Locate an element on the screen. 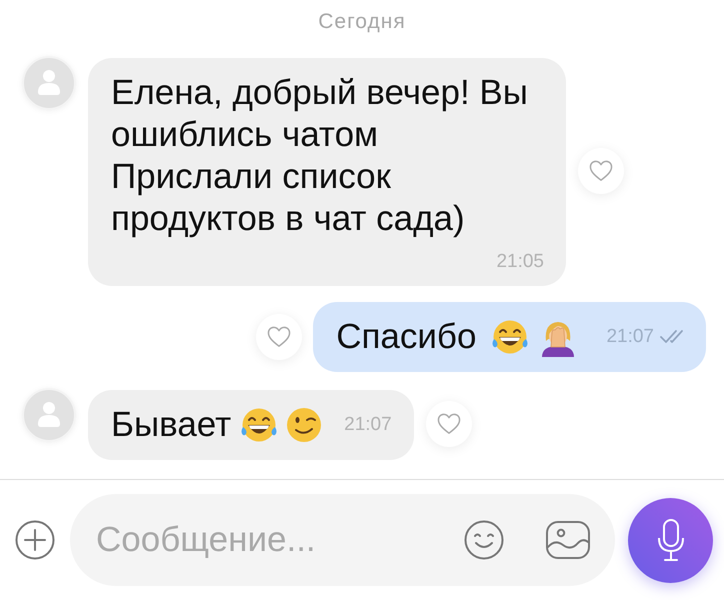  image-button is located at coordinates (568, 540).